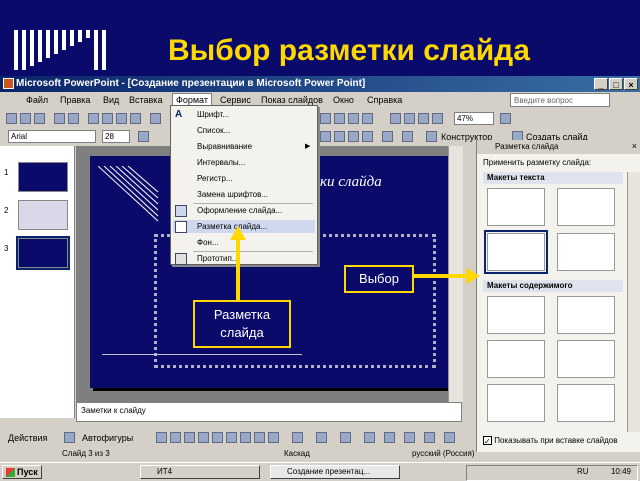  I want to click on arrow-style-icon, so click(409, 437).